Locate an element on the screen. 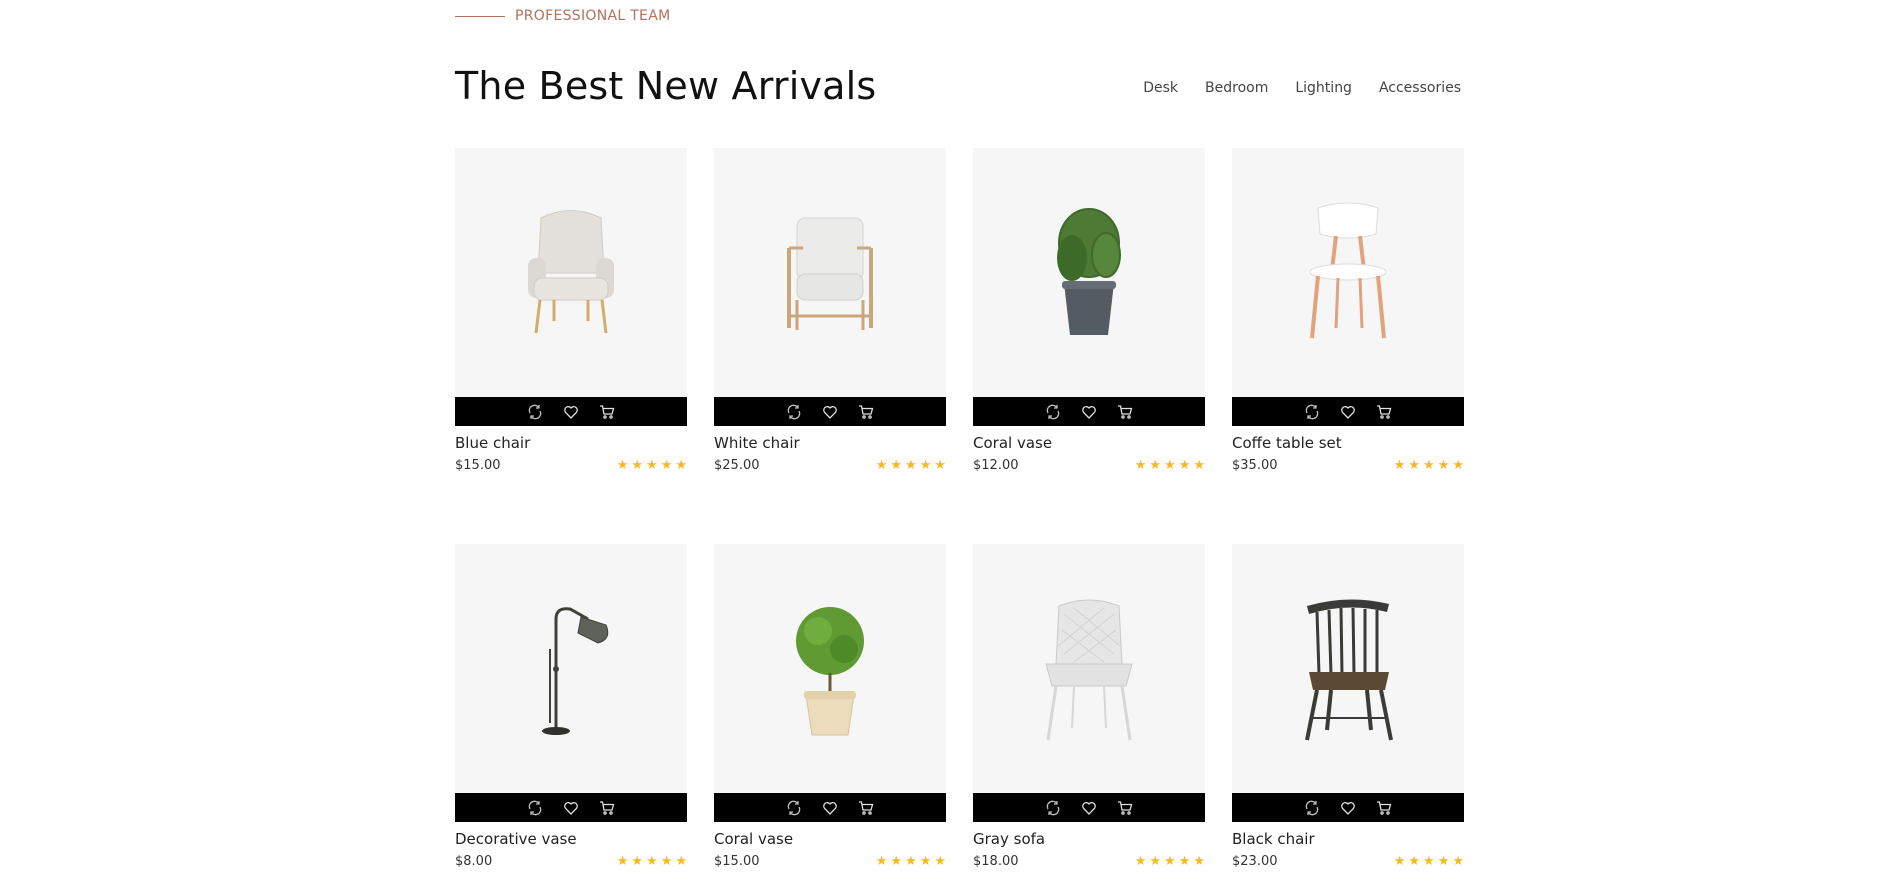  potted-plant-icon is located at coordinates (1089, 271).